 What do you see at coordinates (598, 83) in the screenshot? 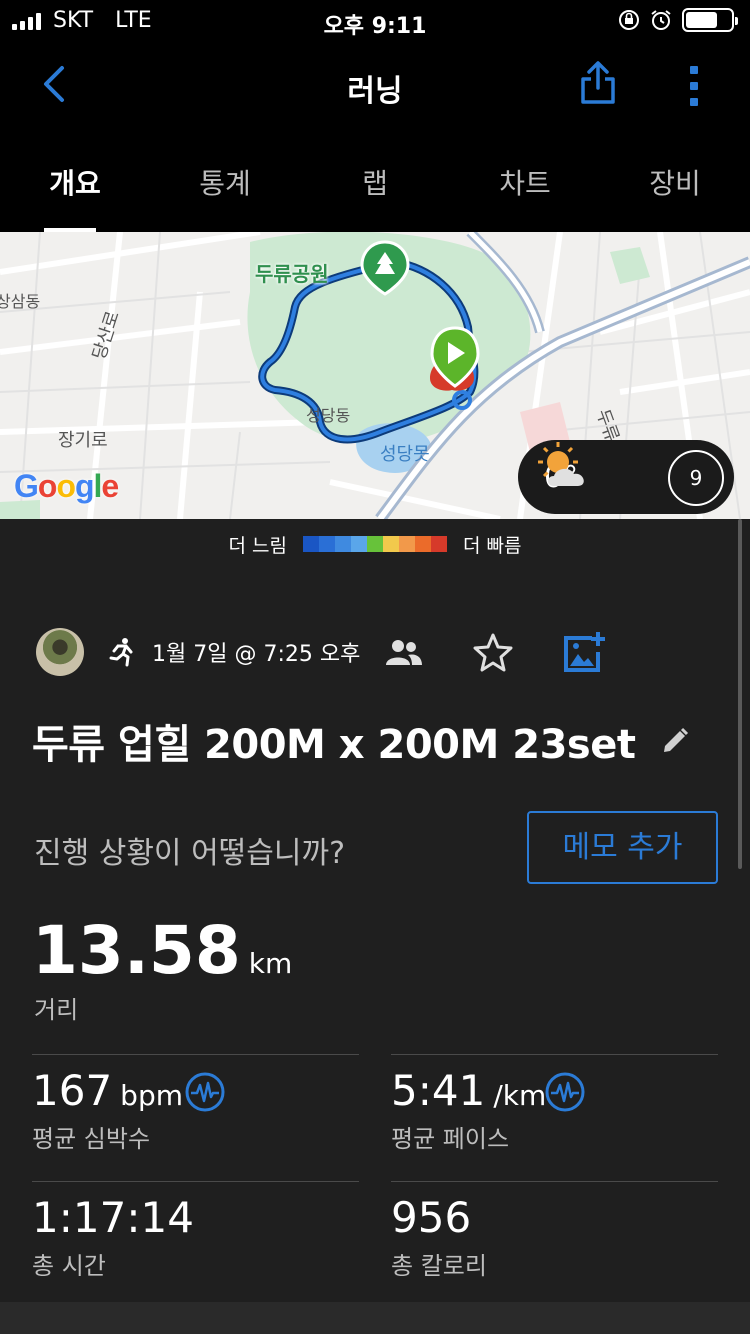
I see `share-icon` at bounding box center [598, 83].